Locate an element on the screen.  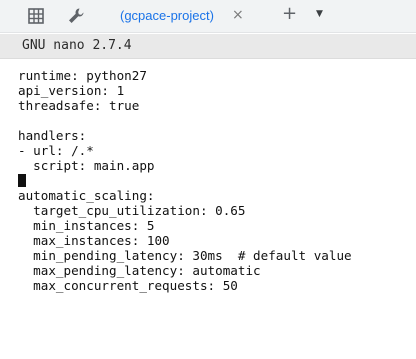
cursor-line is located at coordinates (185, 180).